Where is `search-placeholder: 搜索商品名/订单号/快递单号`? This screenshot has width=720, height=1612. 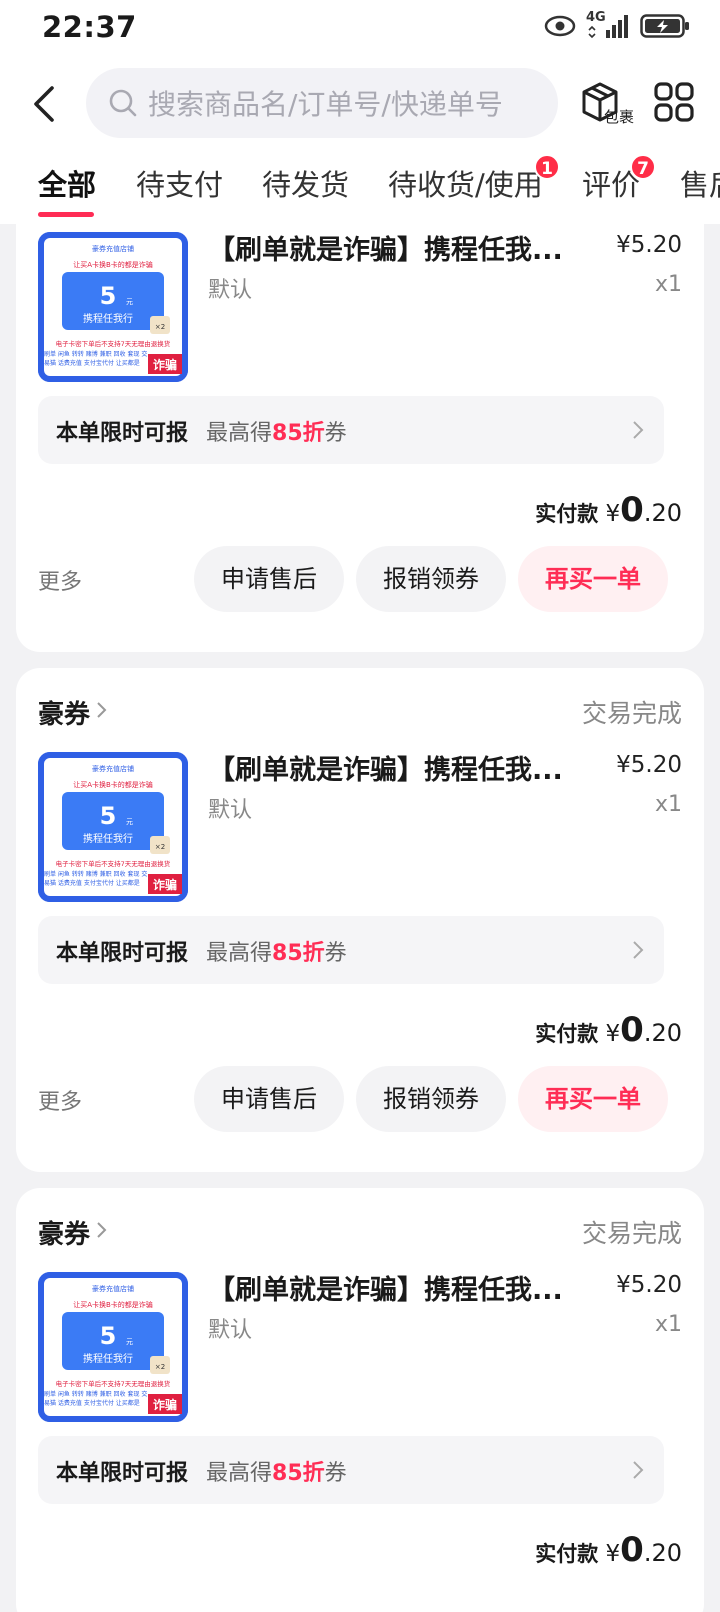
search-placeholder: 搜索商品名/订单号/快递单号 is located at coordinates (325, 104).